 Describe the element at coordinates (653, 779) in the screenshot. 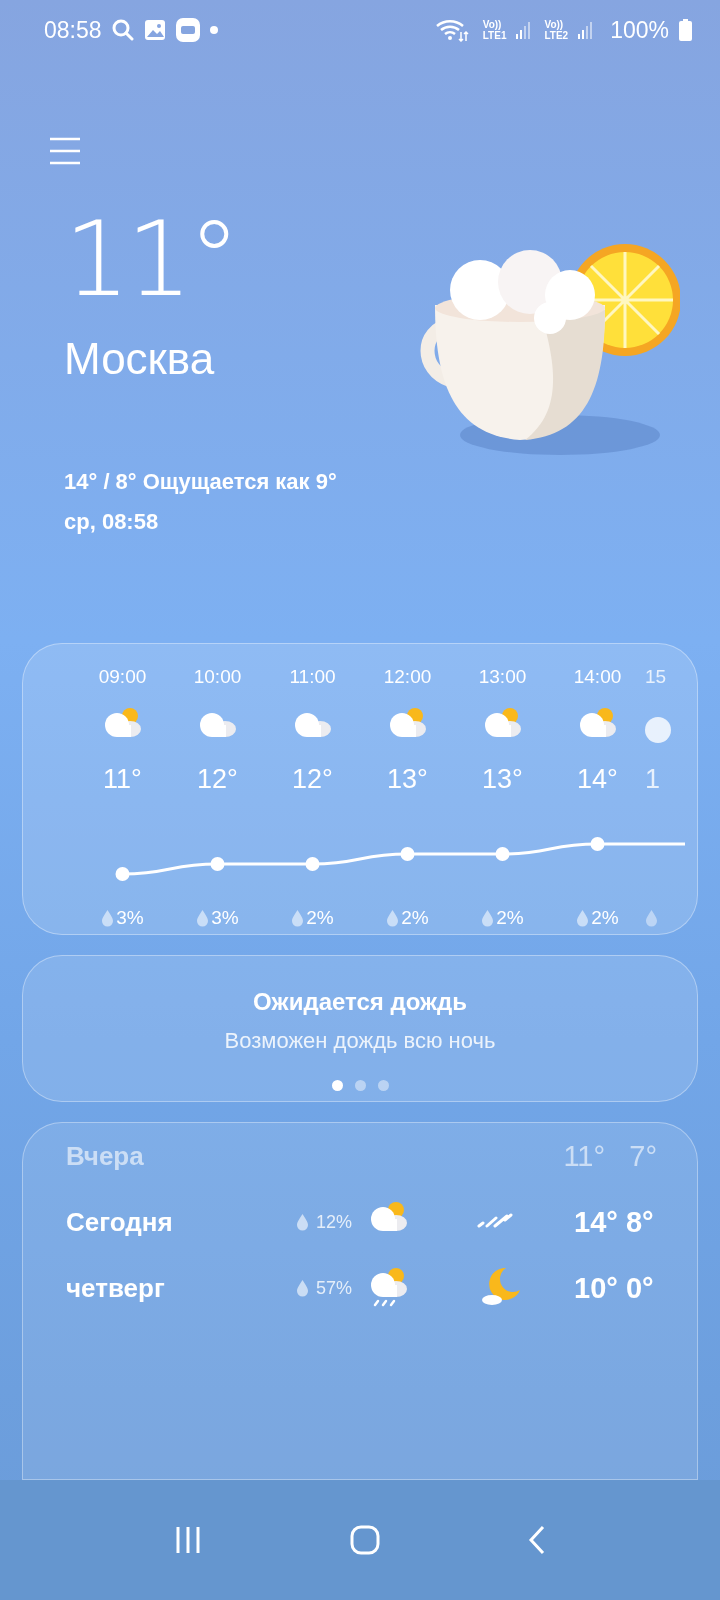

I see `hour-temperature: 1` at that location.